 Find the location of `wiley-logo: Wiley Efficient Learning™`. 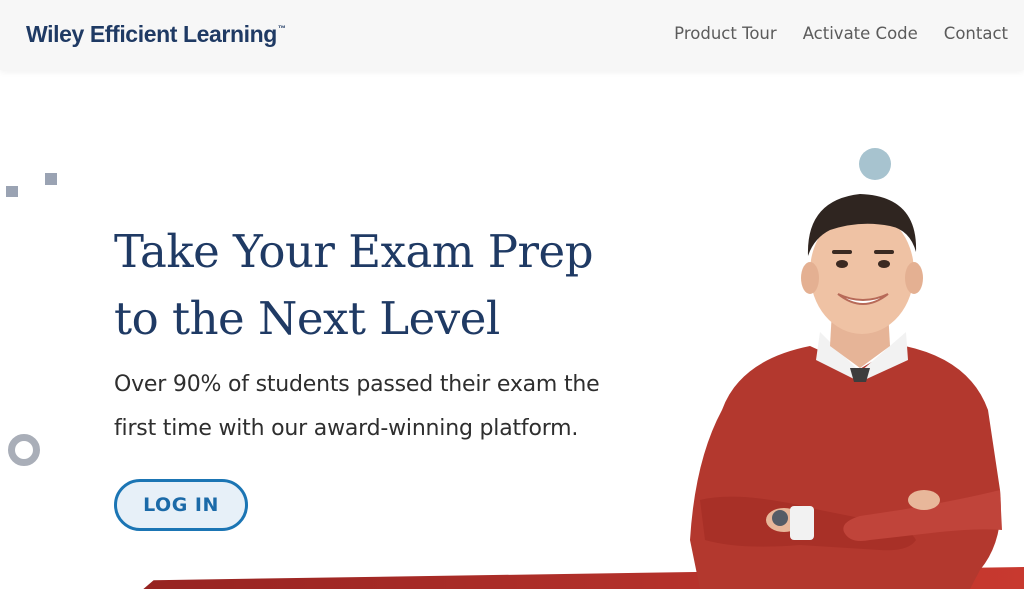

wiley-logo: Wiley Efficient Learning™ is located at coordinates (156, 34).